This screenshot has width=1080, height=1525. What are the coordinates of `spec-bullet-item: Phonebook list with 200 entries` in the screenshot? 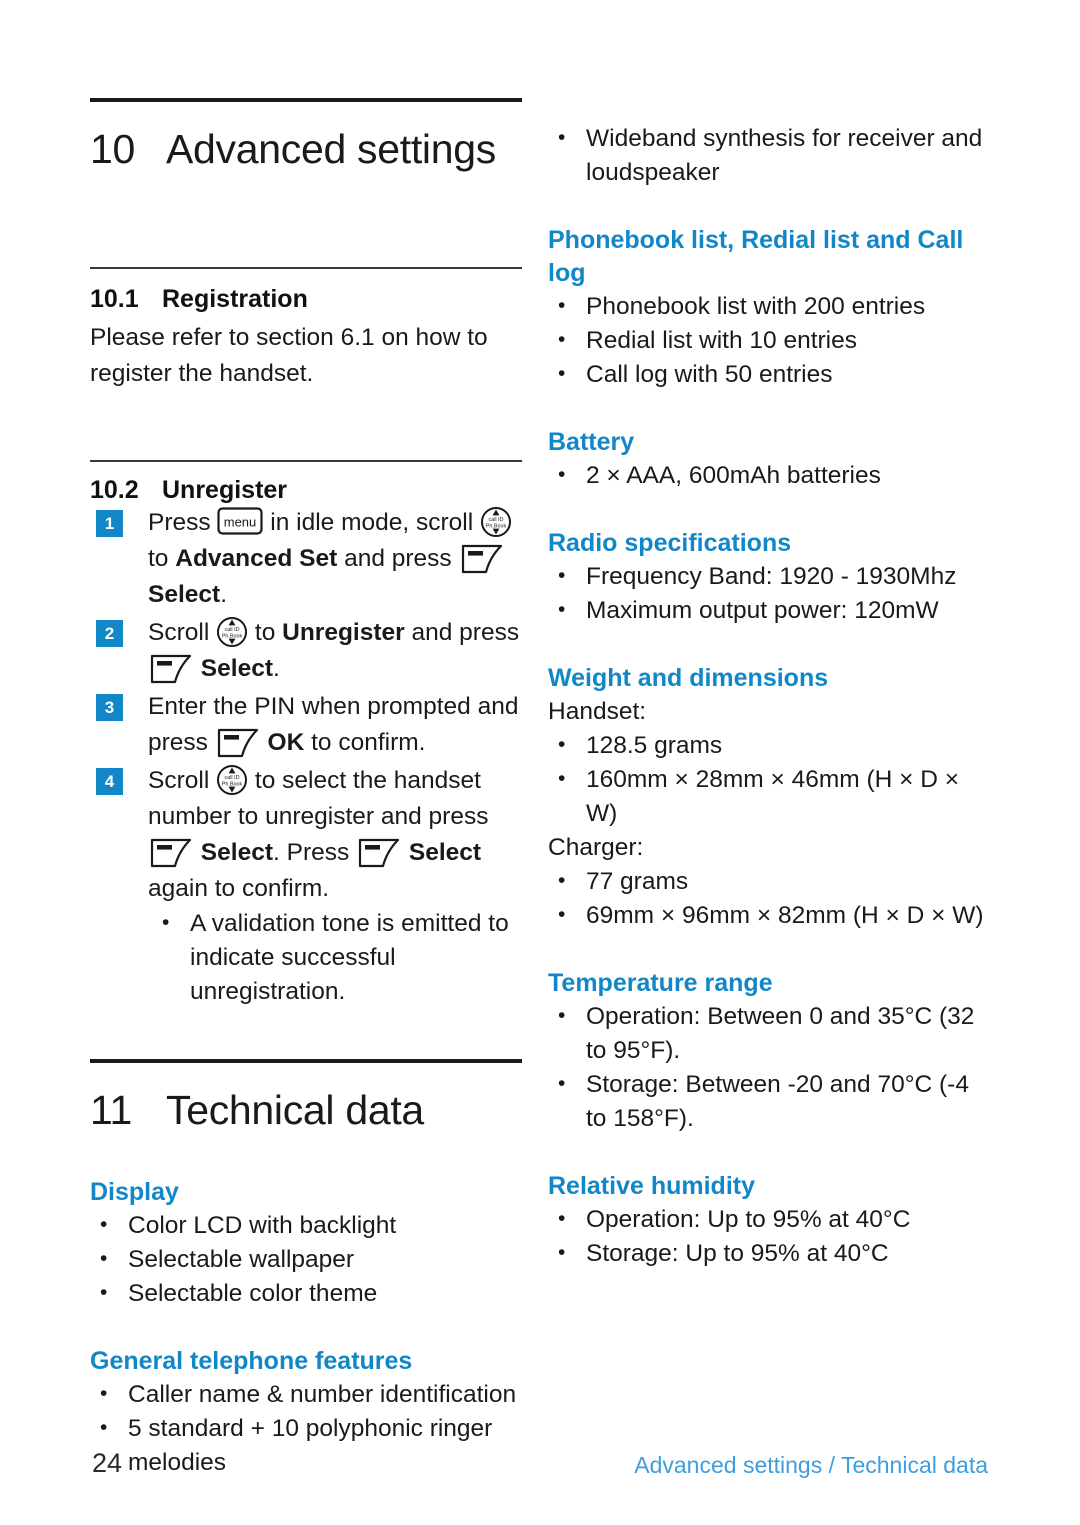 It's located at (768, 306).